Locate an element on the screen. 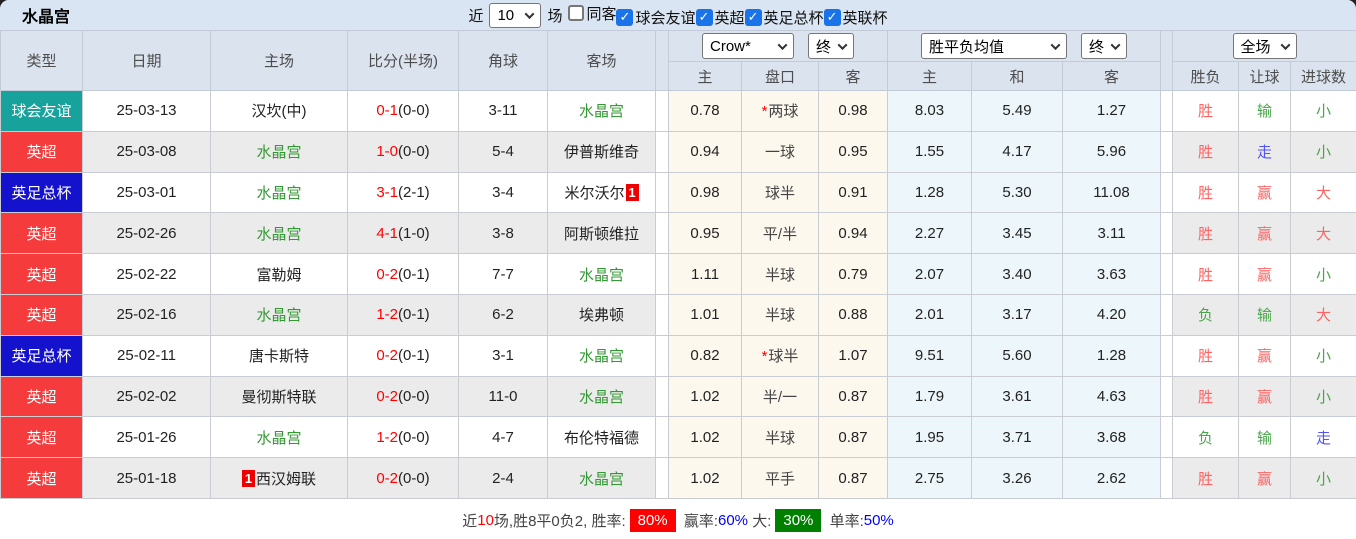 This screenshot has height=539, width=1356. handicap-line-text: 平/半 is located at coordinates (780, 234).